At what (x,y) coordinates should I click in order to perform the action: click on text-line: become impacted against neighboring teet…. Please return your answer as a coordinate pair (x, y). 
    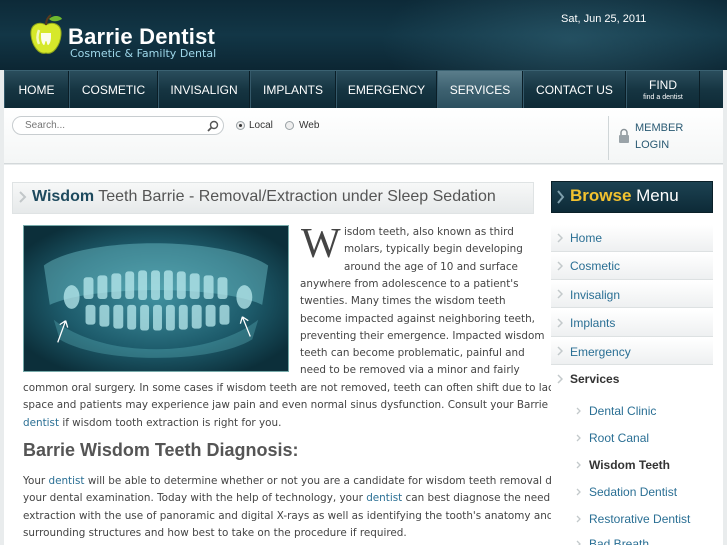
    Looking at the image, I should click on (417, 318).